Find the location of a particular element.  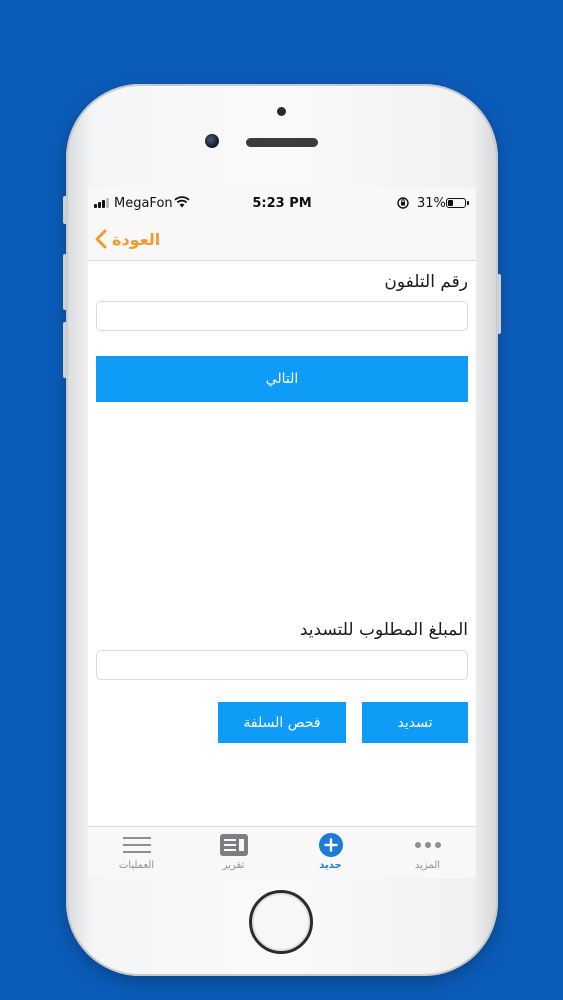

pay-button: تسديد is located at coordinates (415, 722).